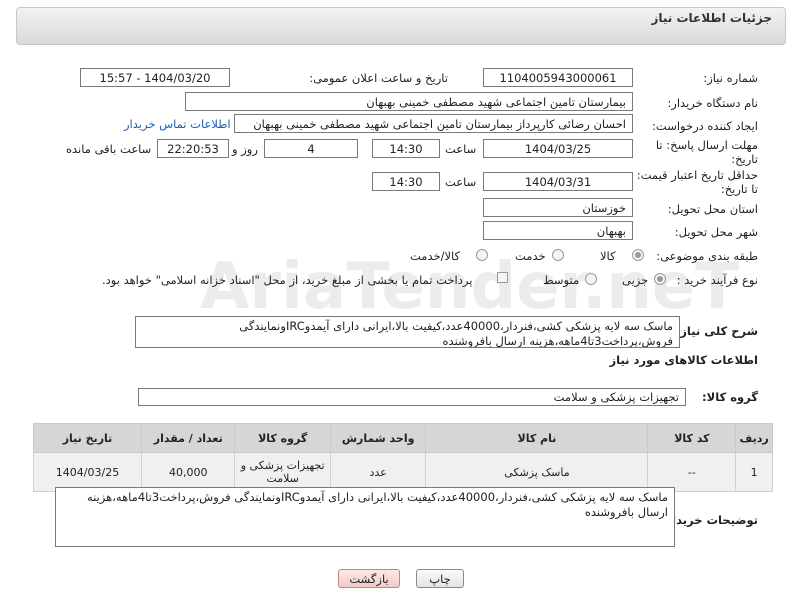 The width and height of the screenshot is (788, 606). What do you see at coordinates (378, 438) in the screenshot?
I see `col-unit: واحد شمارش` at bounding box center [378, 438].